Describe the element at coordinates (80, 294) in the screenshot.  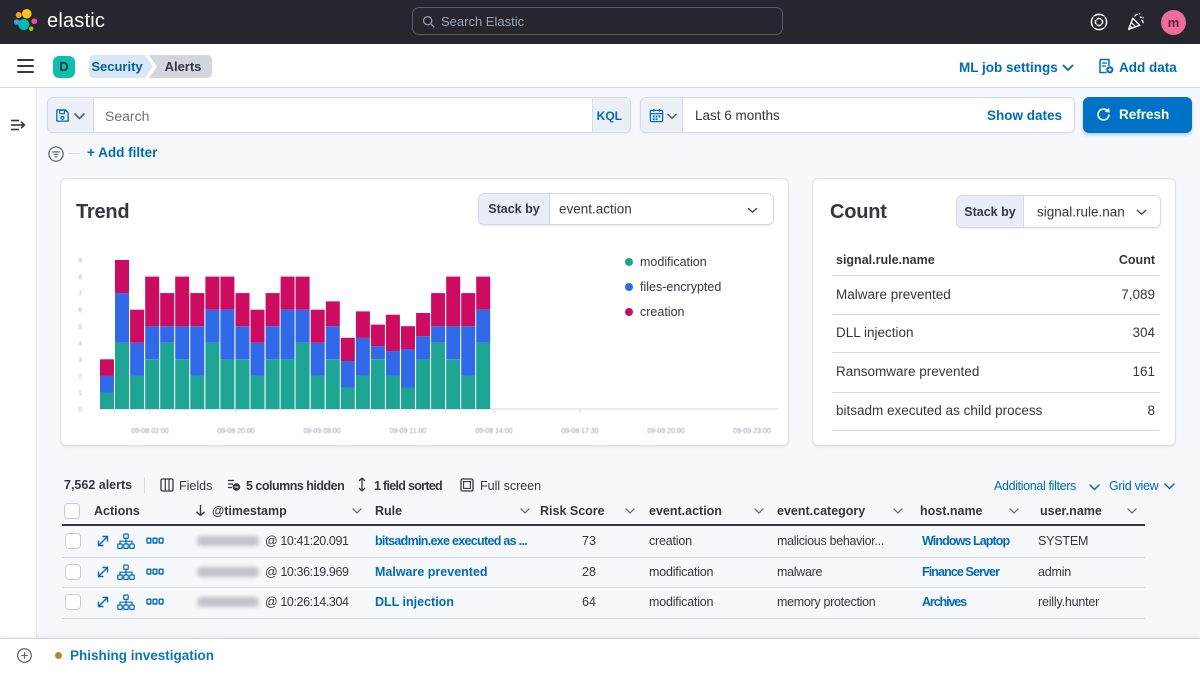
I see `svg-text: 7` at that location.